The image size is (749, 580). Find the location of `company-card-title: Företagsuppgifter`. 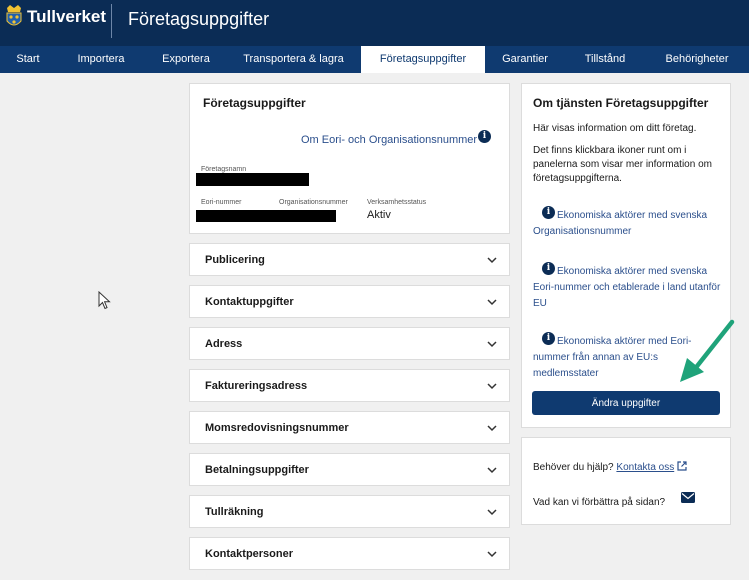

company-card-title: Företagsuppgifter is located at coordinates (254, 103).